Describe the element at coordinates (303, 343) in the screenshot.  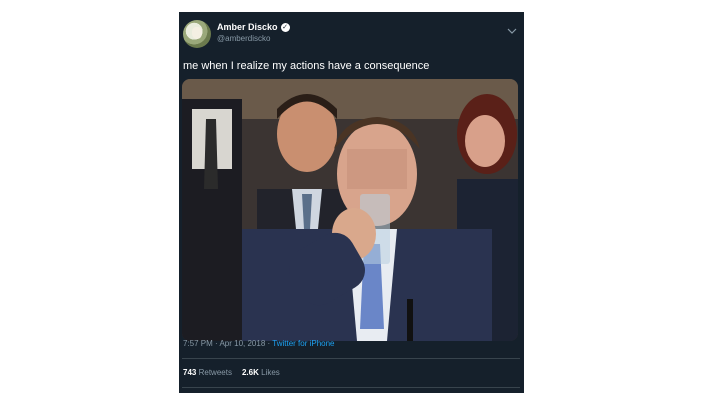
I see `tweet-source-link: Twitter for iPhone` at that location.